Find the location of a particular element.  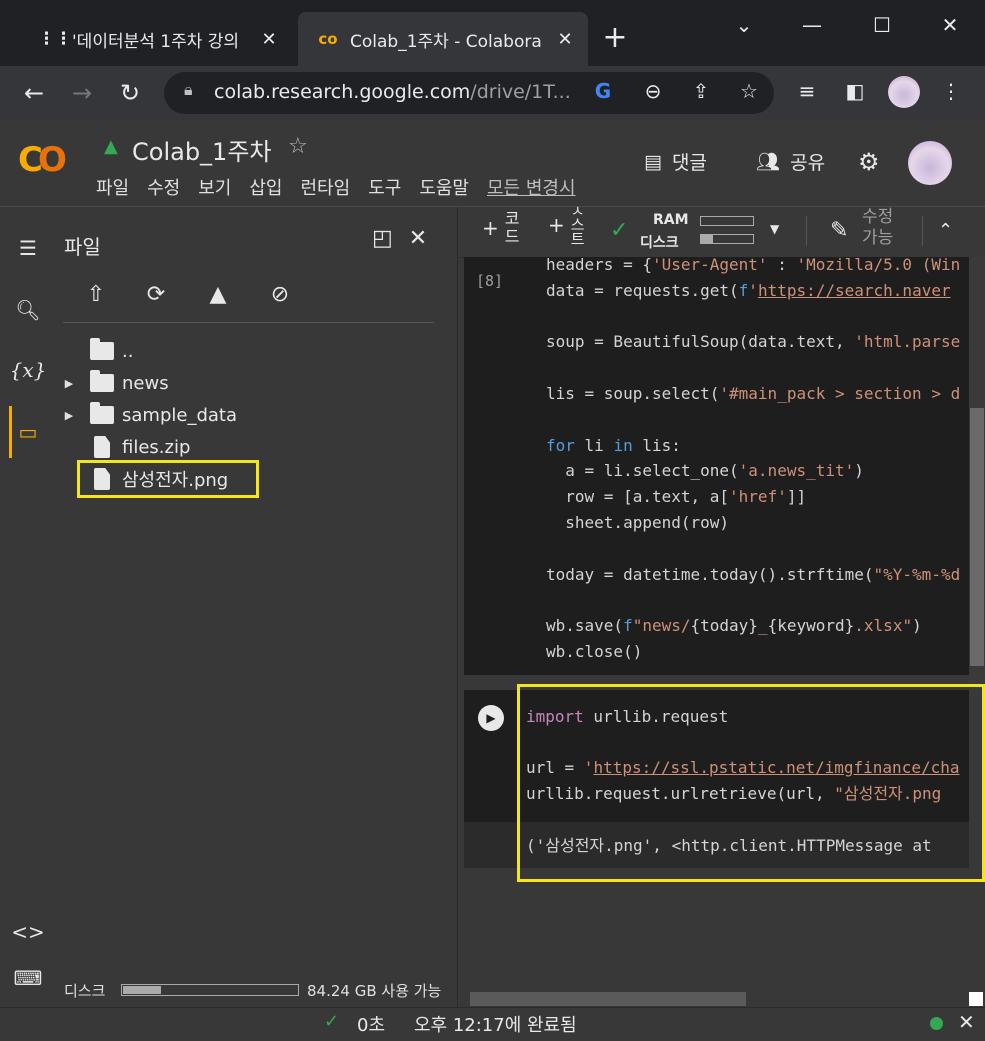

star-icon: ☆ is located at coordinates (298, 146).